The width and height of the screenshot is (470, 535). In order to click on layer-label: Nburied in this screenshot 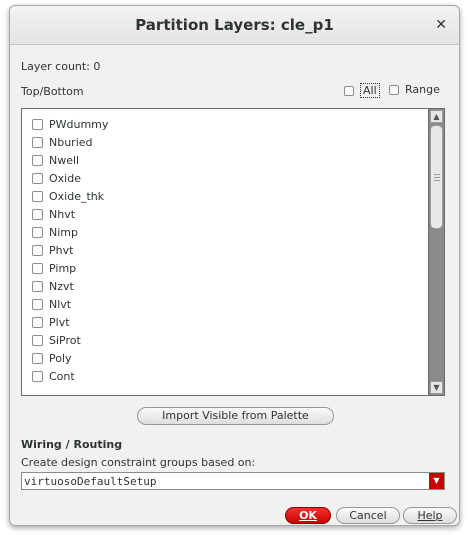, I will do `click(71, 142)`.